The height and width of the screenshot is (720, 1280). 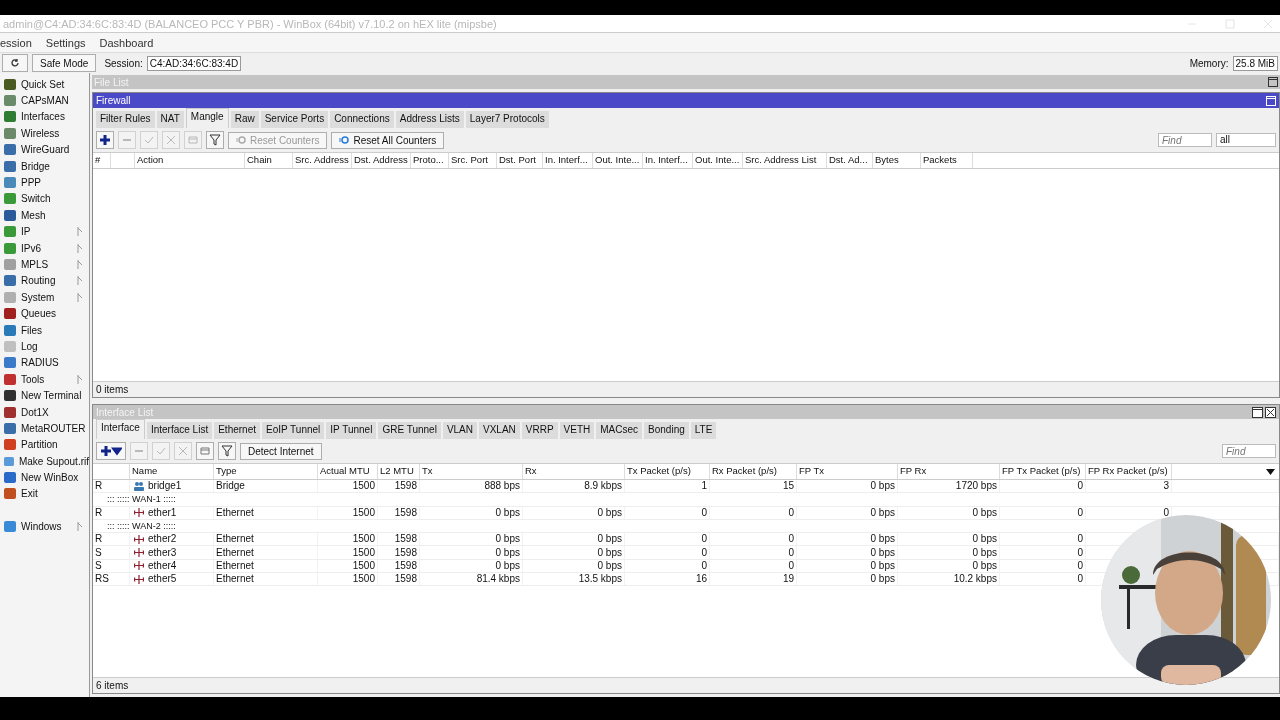 What do you see at coordinates (667, 471) in the screenshot?
I see `column-header: Tx Packet (p/s)` at bounding box center [667, 471].